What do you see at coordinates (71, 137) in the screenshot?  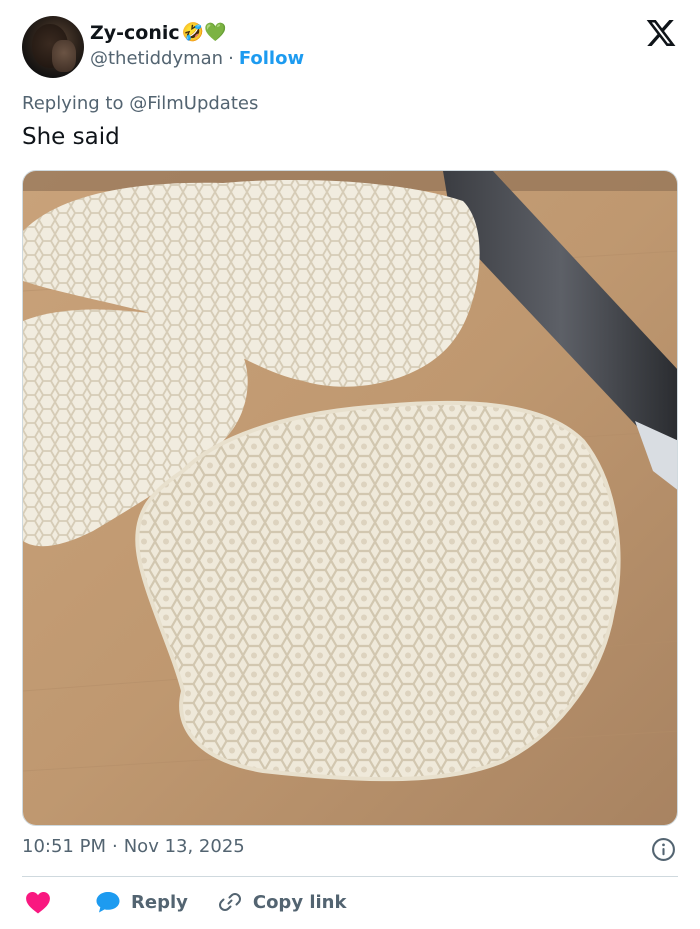 I see `tweet-text: She said` at bounding box center [71, 137].